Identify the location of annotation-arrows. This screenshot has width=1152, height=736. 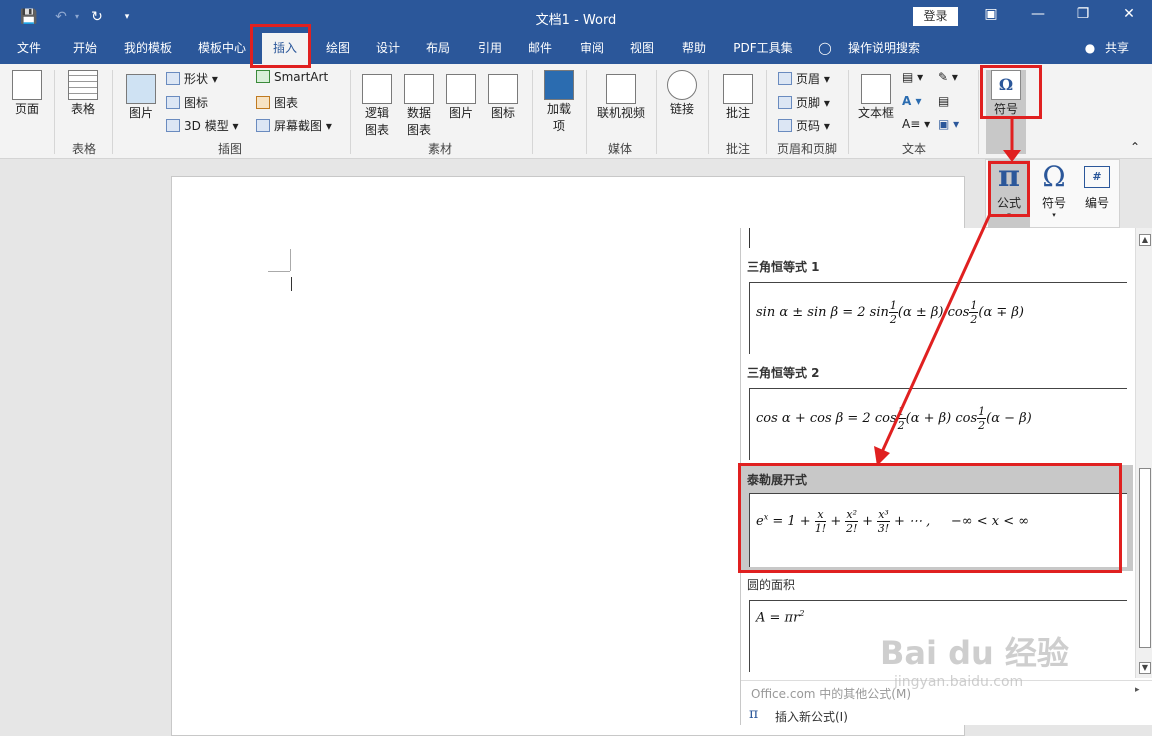
(947, 292).